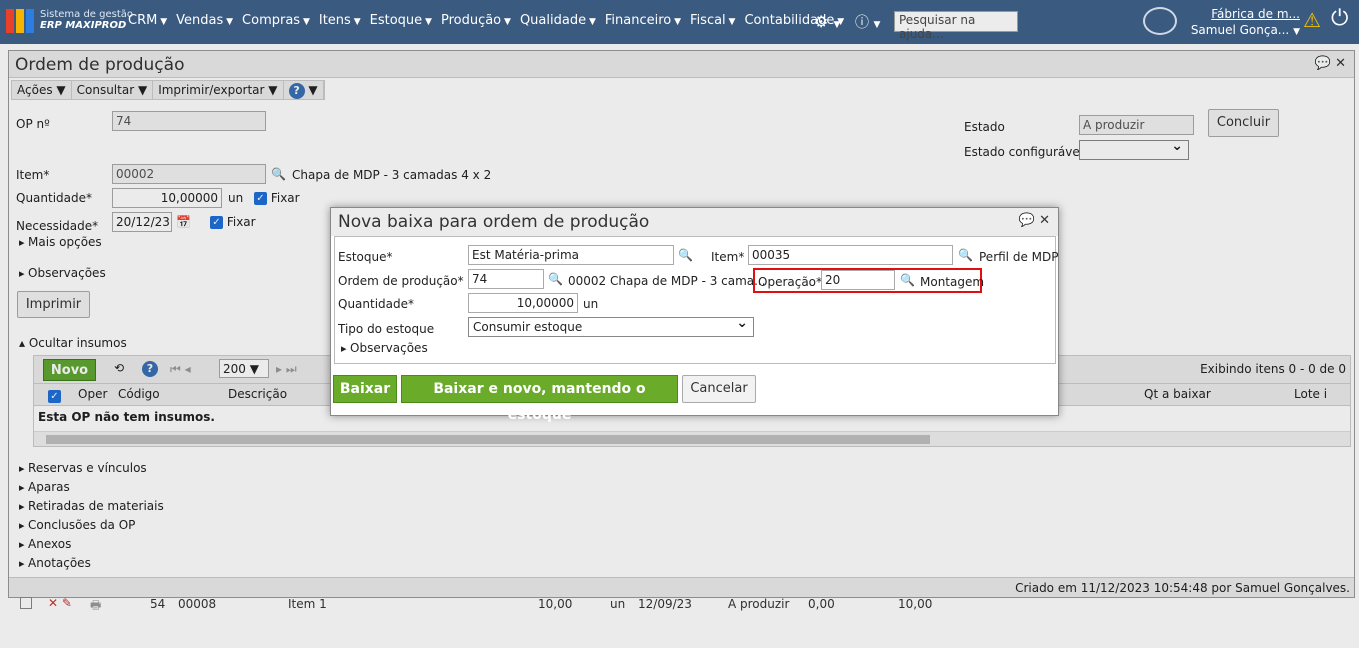 This screenshot has width=1359, height=648. What do you see at coordinates (685, 255) in the screenshot?
I see `estoque-search-icon: 🔍` at bounding box center [685, 255].